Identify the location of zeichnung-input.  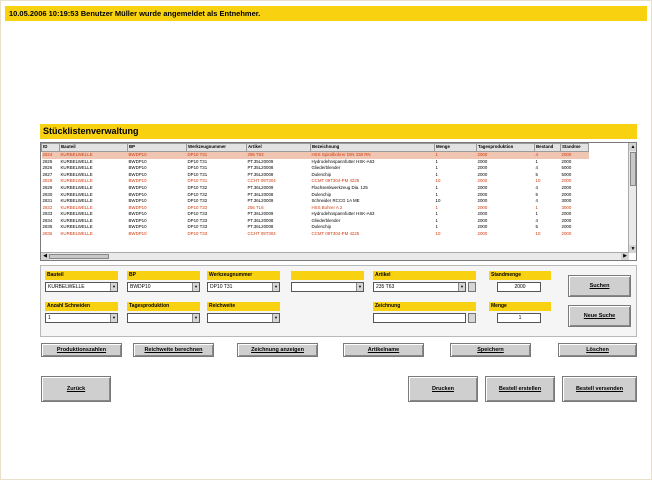
(419, 318).